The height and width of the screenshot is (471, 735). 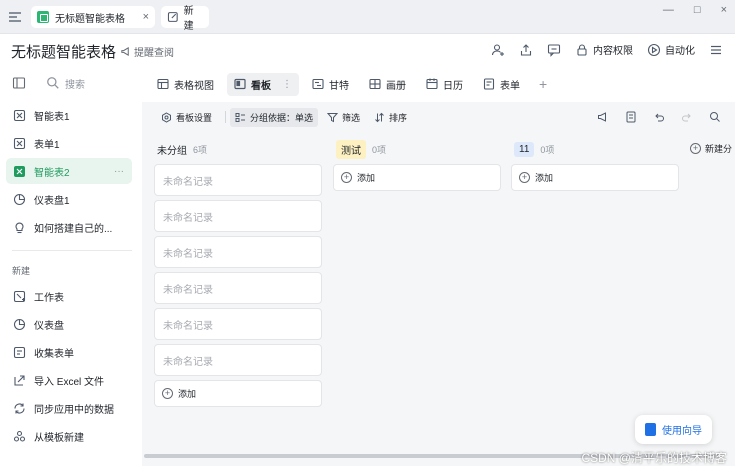 I want to click on toolbar-divider, so click(x=226, y=117).